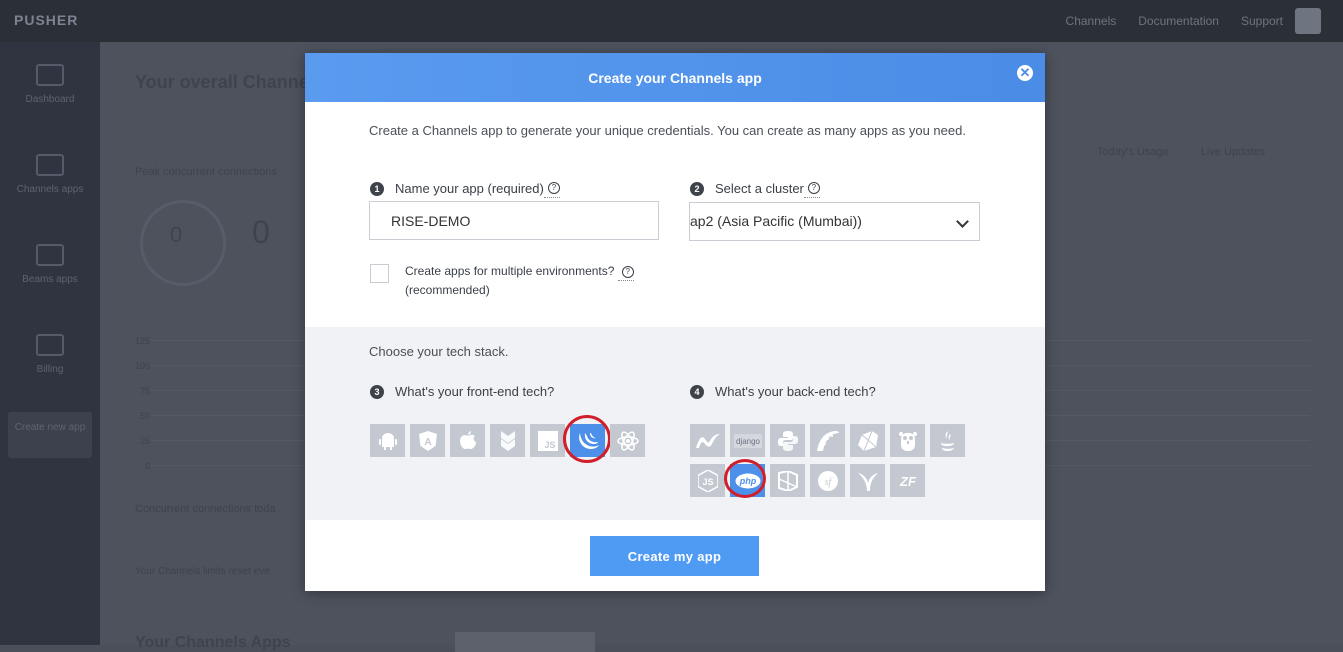 This screenshot has height=652, width=1343. I want to click on sidebar-item-beams-apps: Beams apps, so click(50, 264).